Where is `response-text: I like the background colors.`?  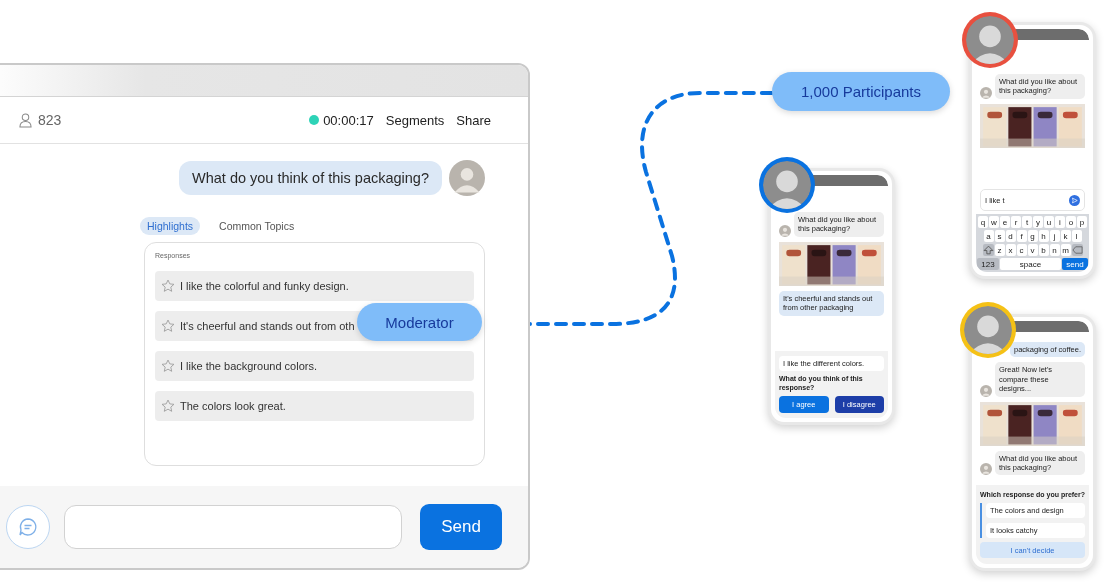 response-text: I like the background colors. is located at coordinates (248, 366).